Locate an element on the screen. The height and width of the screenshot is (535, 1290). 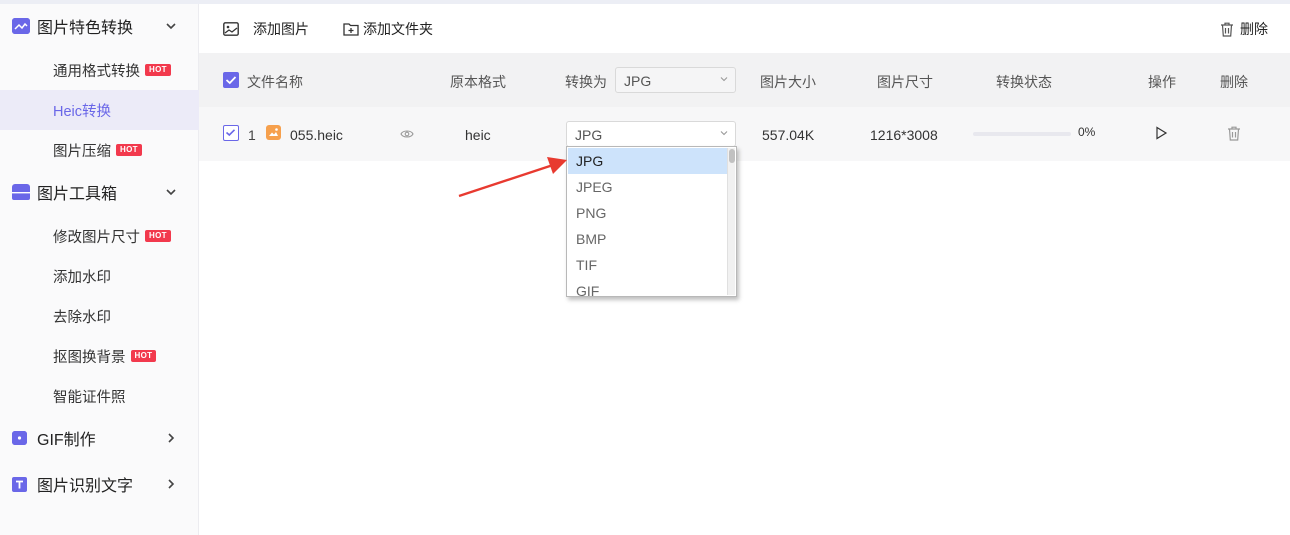
format-option-jpg: JPG is located at coordinates (648, 161).